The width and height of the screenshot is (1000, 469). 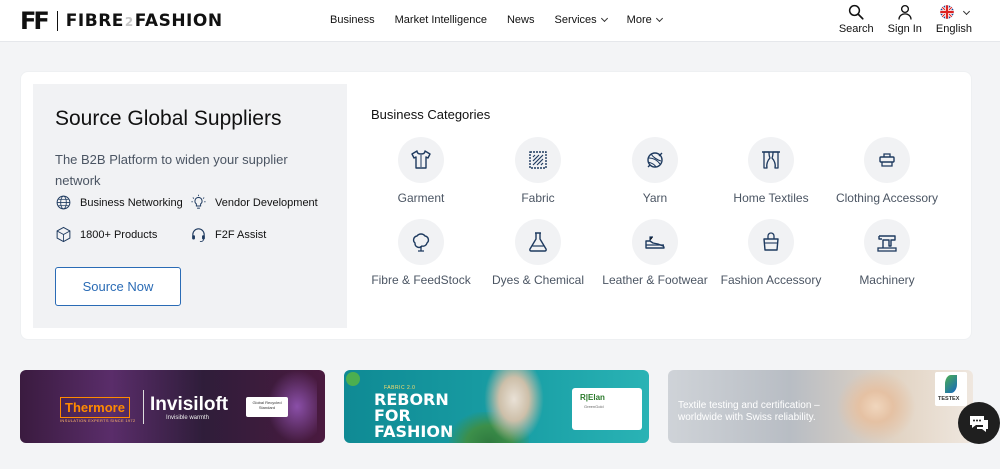 I want to click on nav-business: Business, so click(x=352, y=20).